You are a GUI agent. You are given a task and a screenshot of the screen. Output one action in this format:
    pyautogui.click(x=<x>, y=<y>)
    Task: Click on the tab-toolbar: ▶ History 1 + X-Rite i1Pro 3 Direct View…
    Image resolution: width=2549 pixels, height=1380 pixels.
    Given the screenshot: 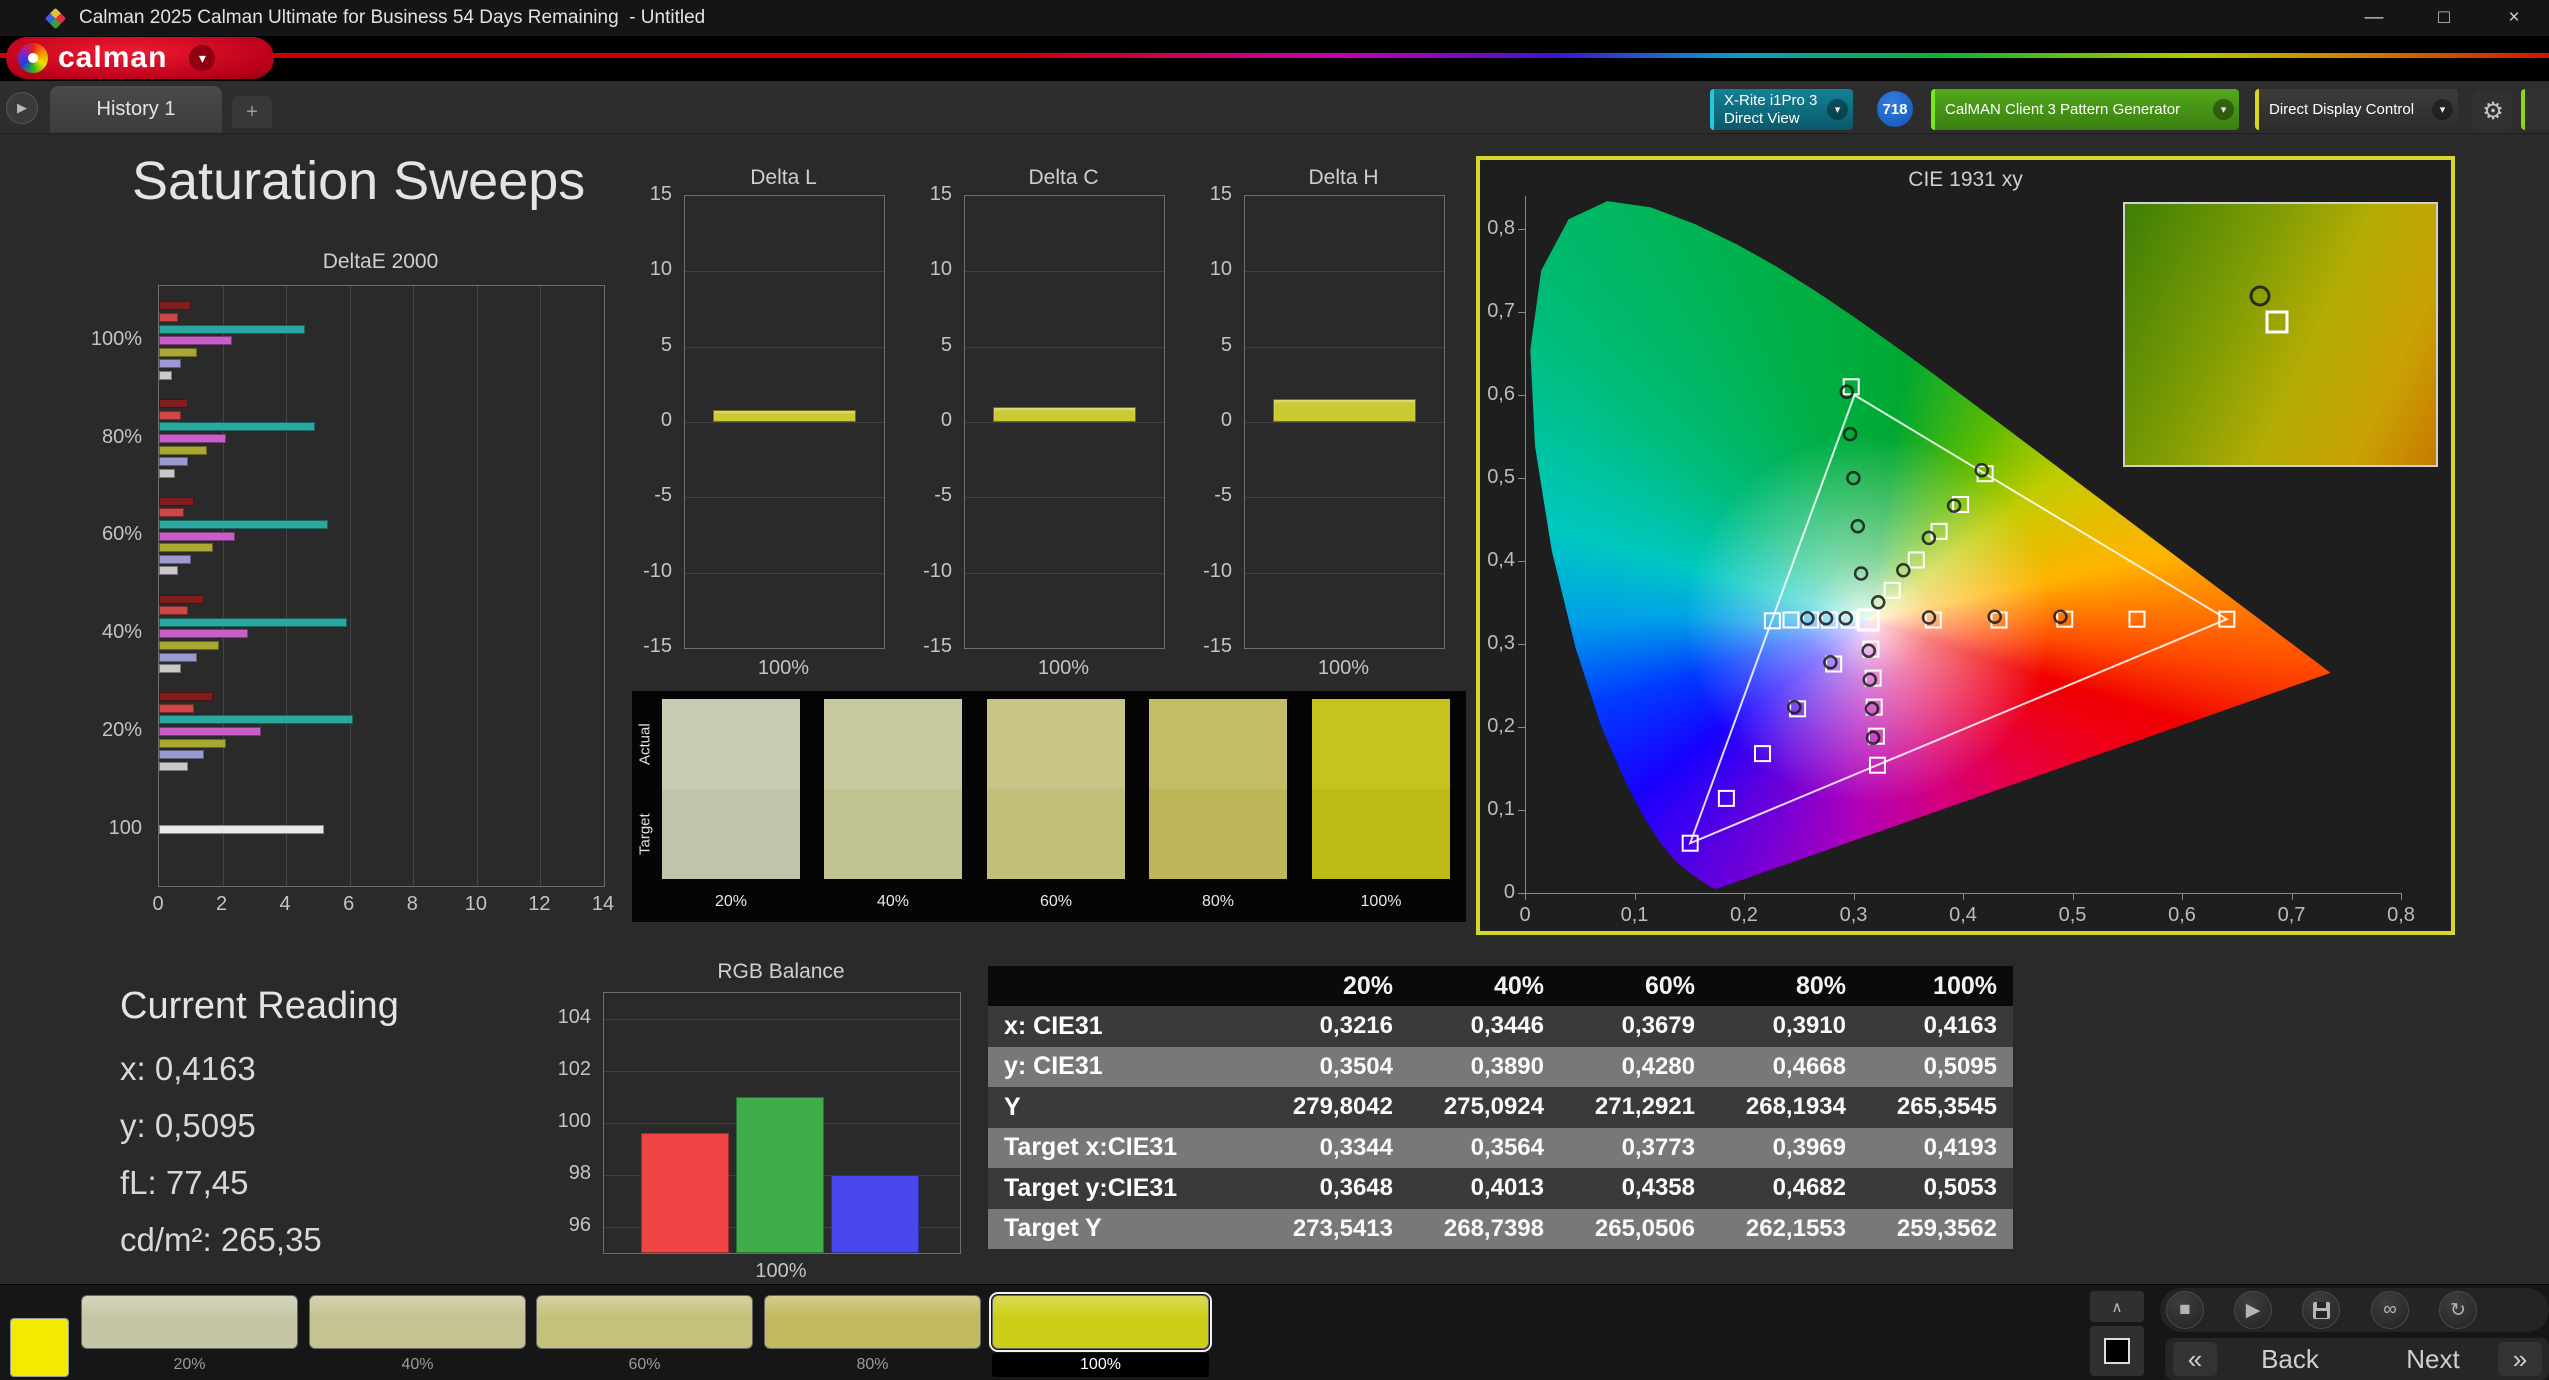 What is the action you would take?
    pyautogui.click(x=1274, y=107)
    